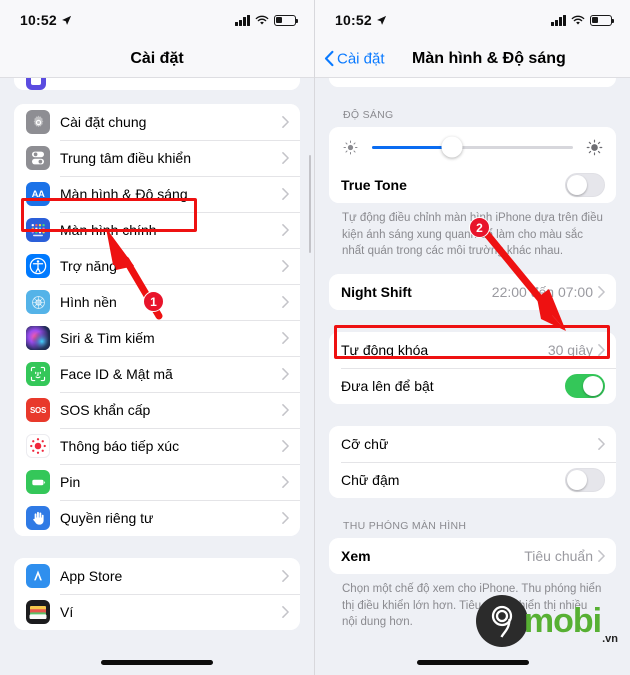 The image size is (630, 675). I want to click on true-tone-row: True Tone, so click(472, 185).